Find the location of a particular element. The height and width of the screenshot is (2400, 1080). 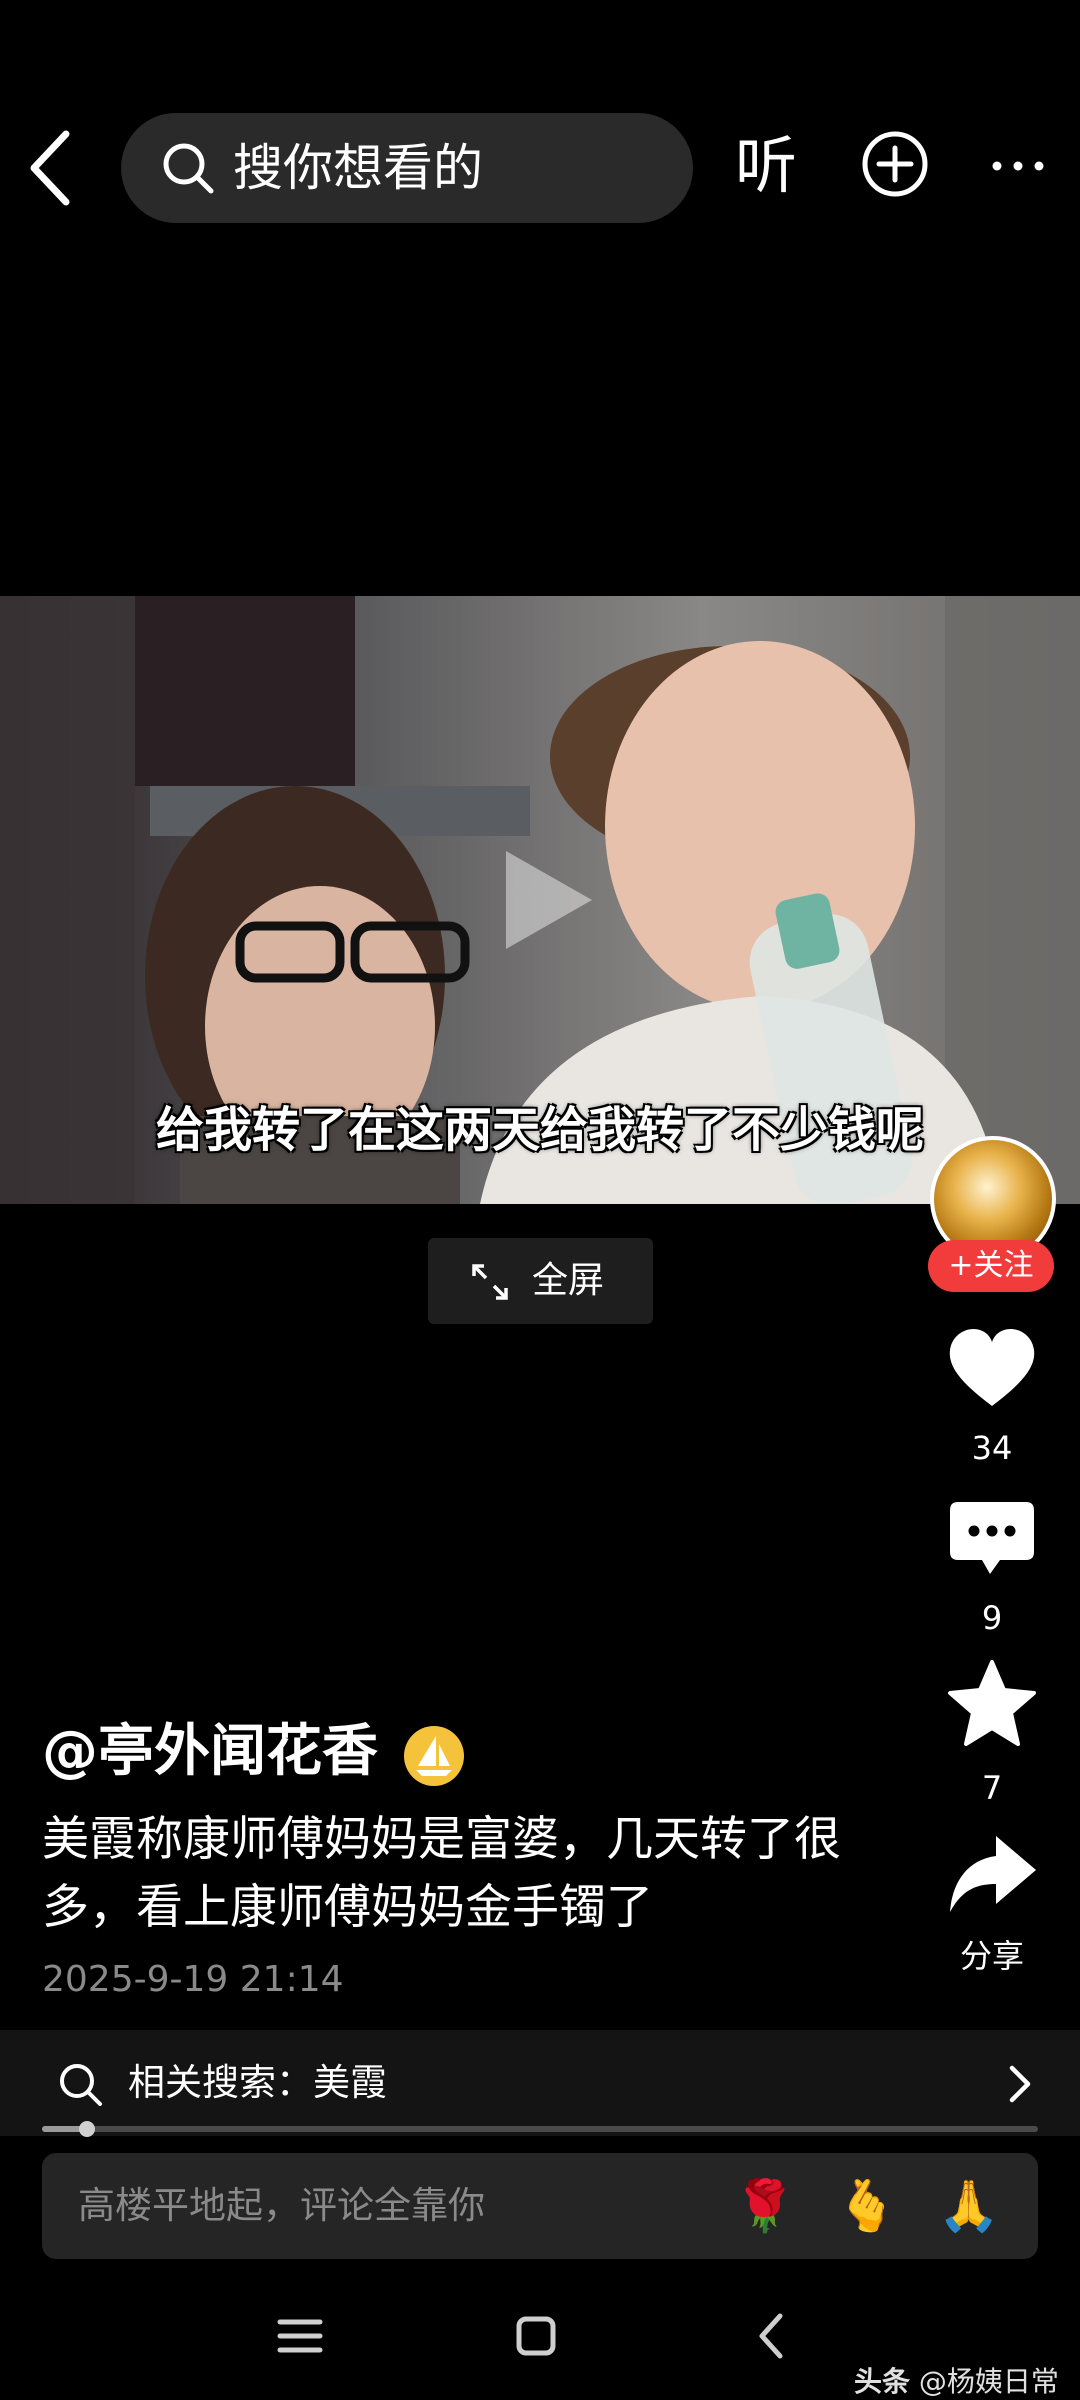

back-arrow-icon is located at coordinates (50, 168).